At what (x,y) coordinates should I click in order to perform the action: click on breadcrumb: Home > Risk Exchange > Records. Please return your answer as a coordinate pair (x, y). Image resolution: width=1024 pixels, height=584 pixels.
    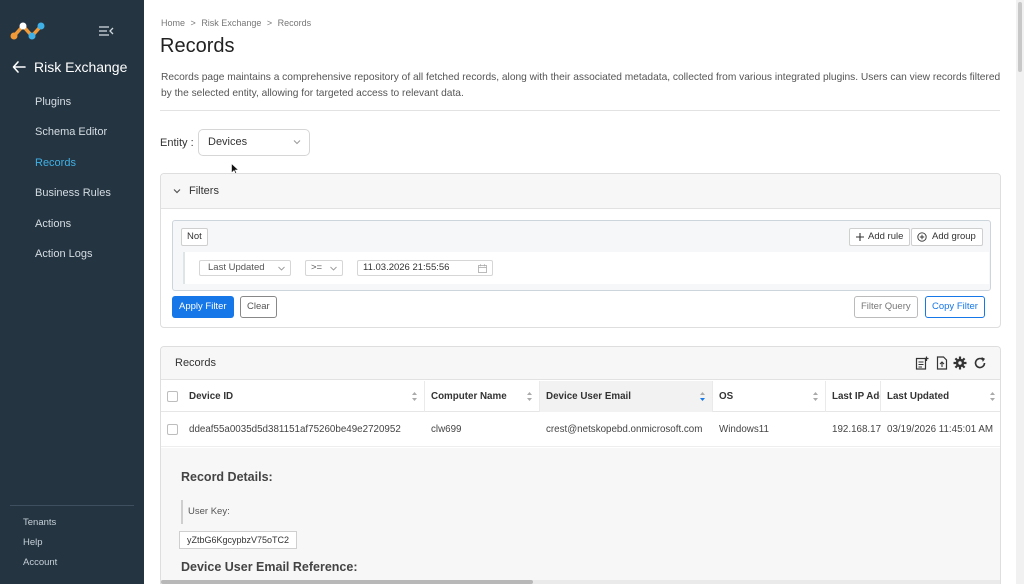
    Looking at the image, I should click on (237, 23).